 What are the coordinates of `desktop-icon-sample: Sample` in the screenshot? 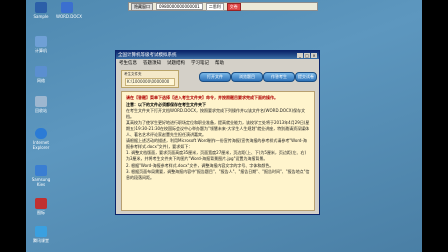 It's located at (41, 10).